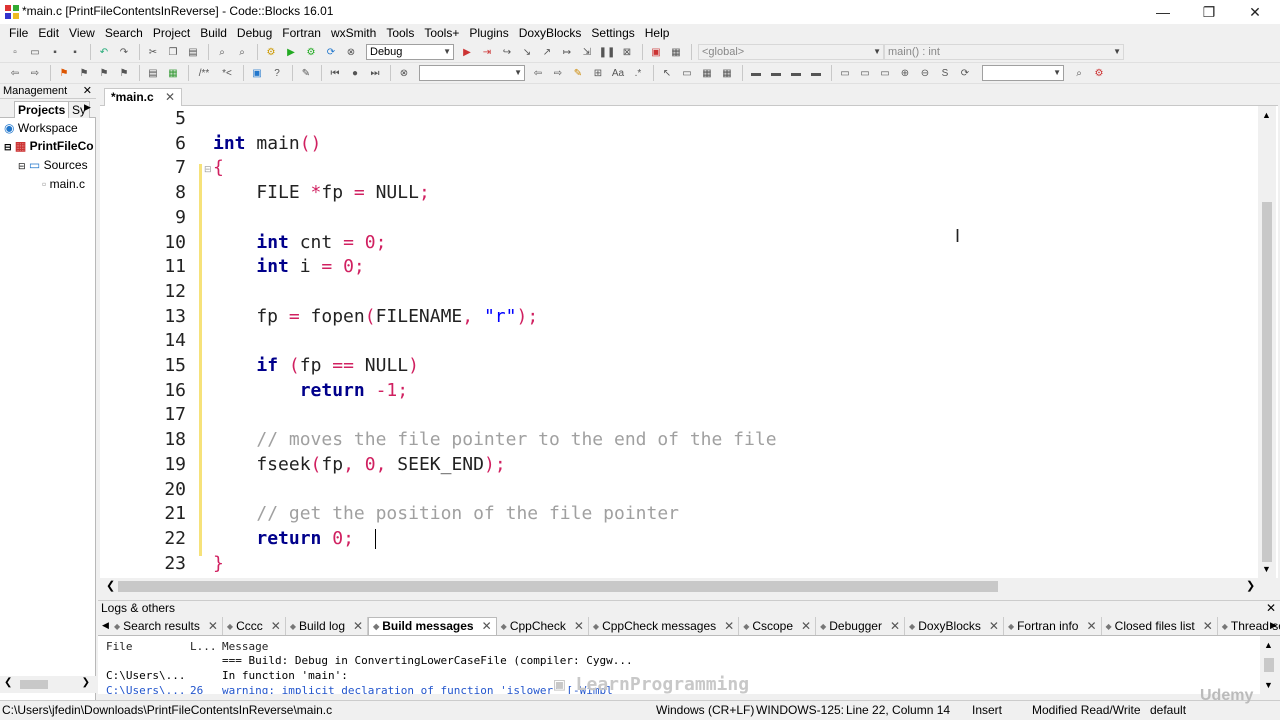 This screenshot has width=1280, height=720. I want to click on shape-b-icon: ▭, so click(865, 73).